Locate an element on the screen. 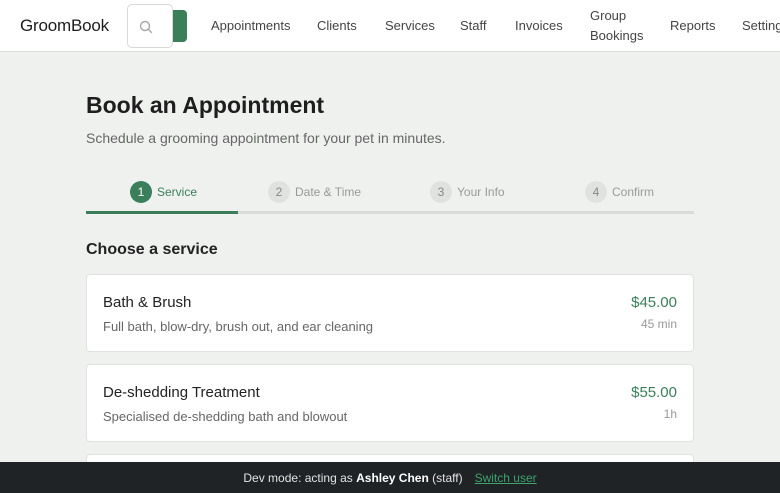  nav-group-bookings: Group Bookings is located at coordinates (620, 26).